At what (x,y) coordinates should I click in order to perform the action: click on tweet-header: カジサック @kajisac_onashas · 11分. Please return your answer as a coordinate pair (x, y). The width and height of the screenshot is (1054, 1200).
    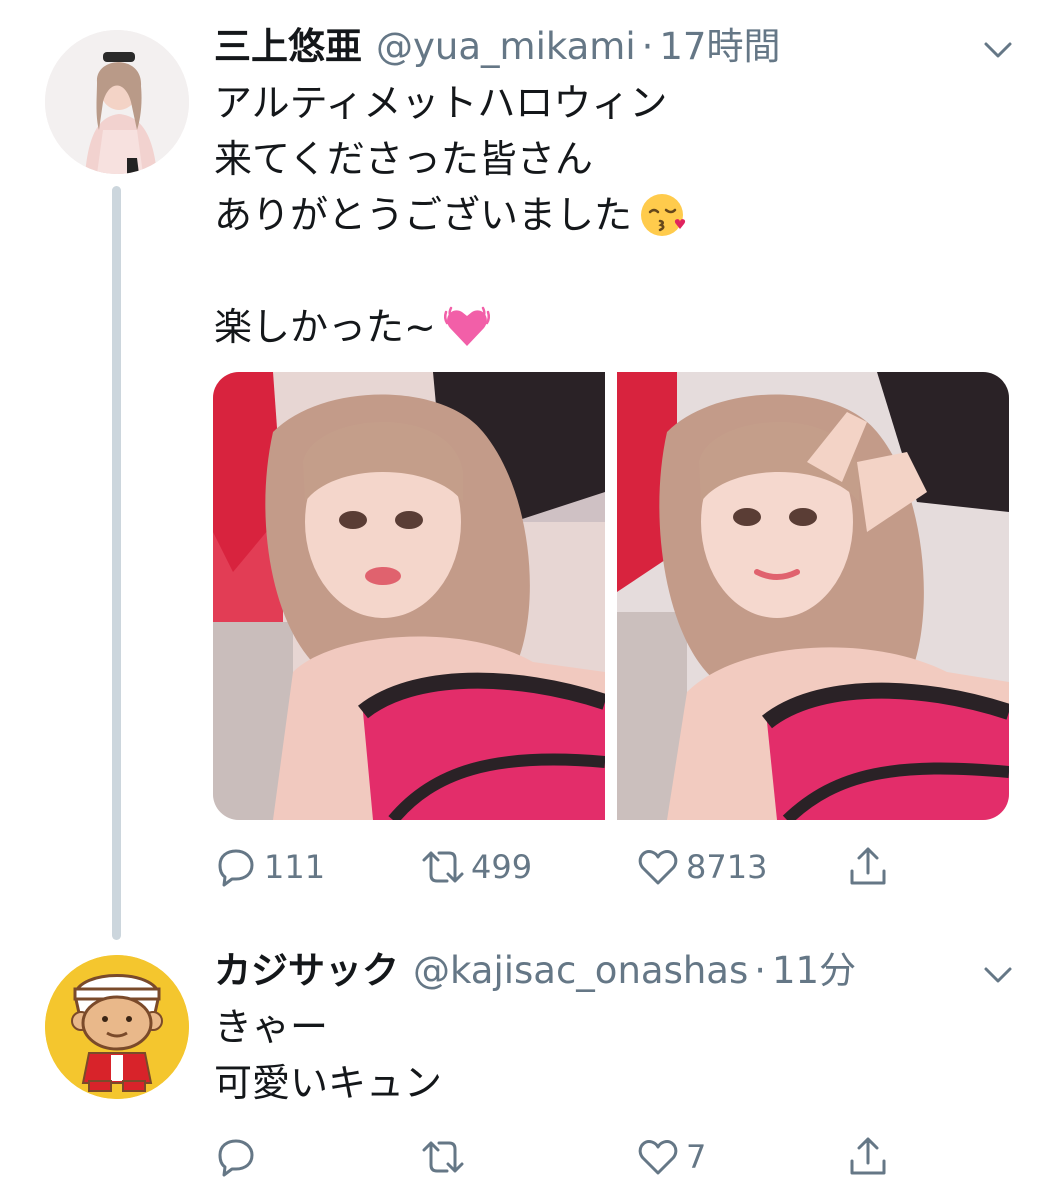
    Looking at the image, I should click on (535, 971).